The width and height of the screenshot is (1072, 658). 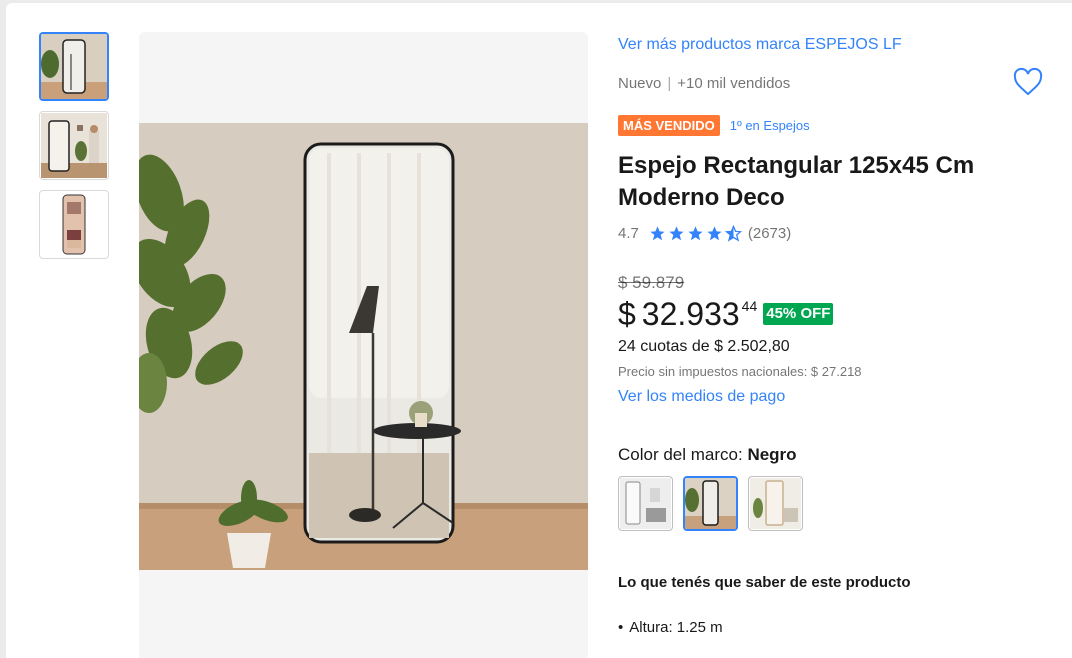 I want to click on star-half-icon, so click(x=733, y=233).